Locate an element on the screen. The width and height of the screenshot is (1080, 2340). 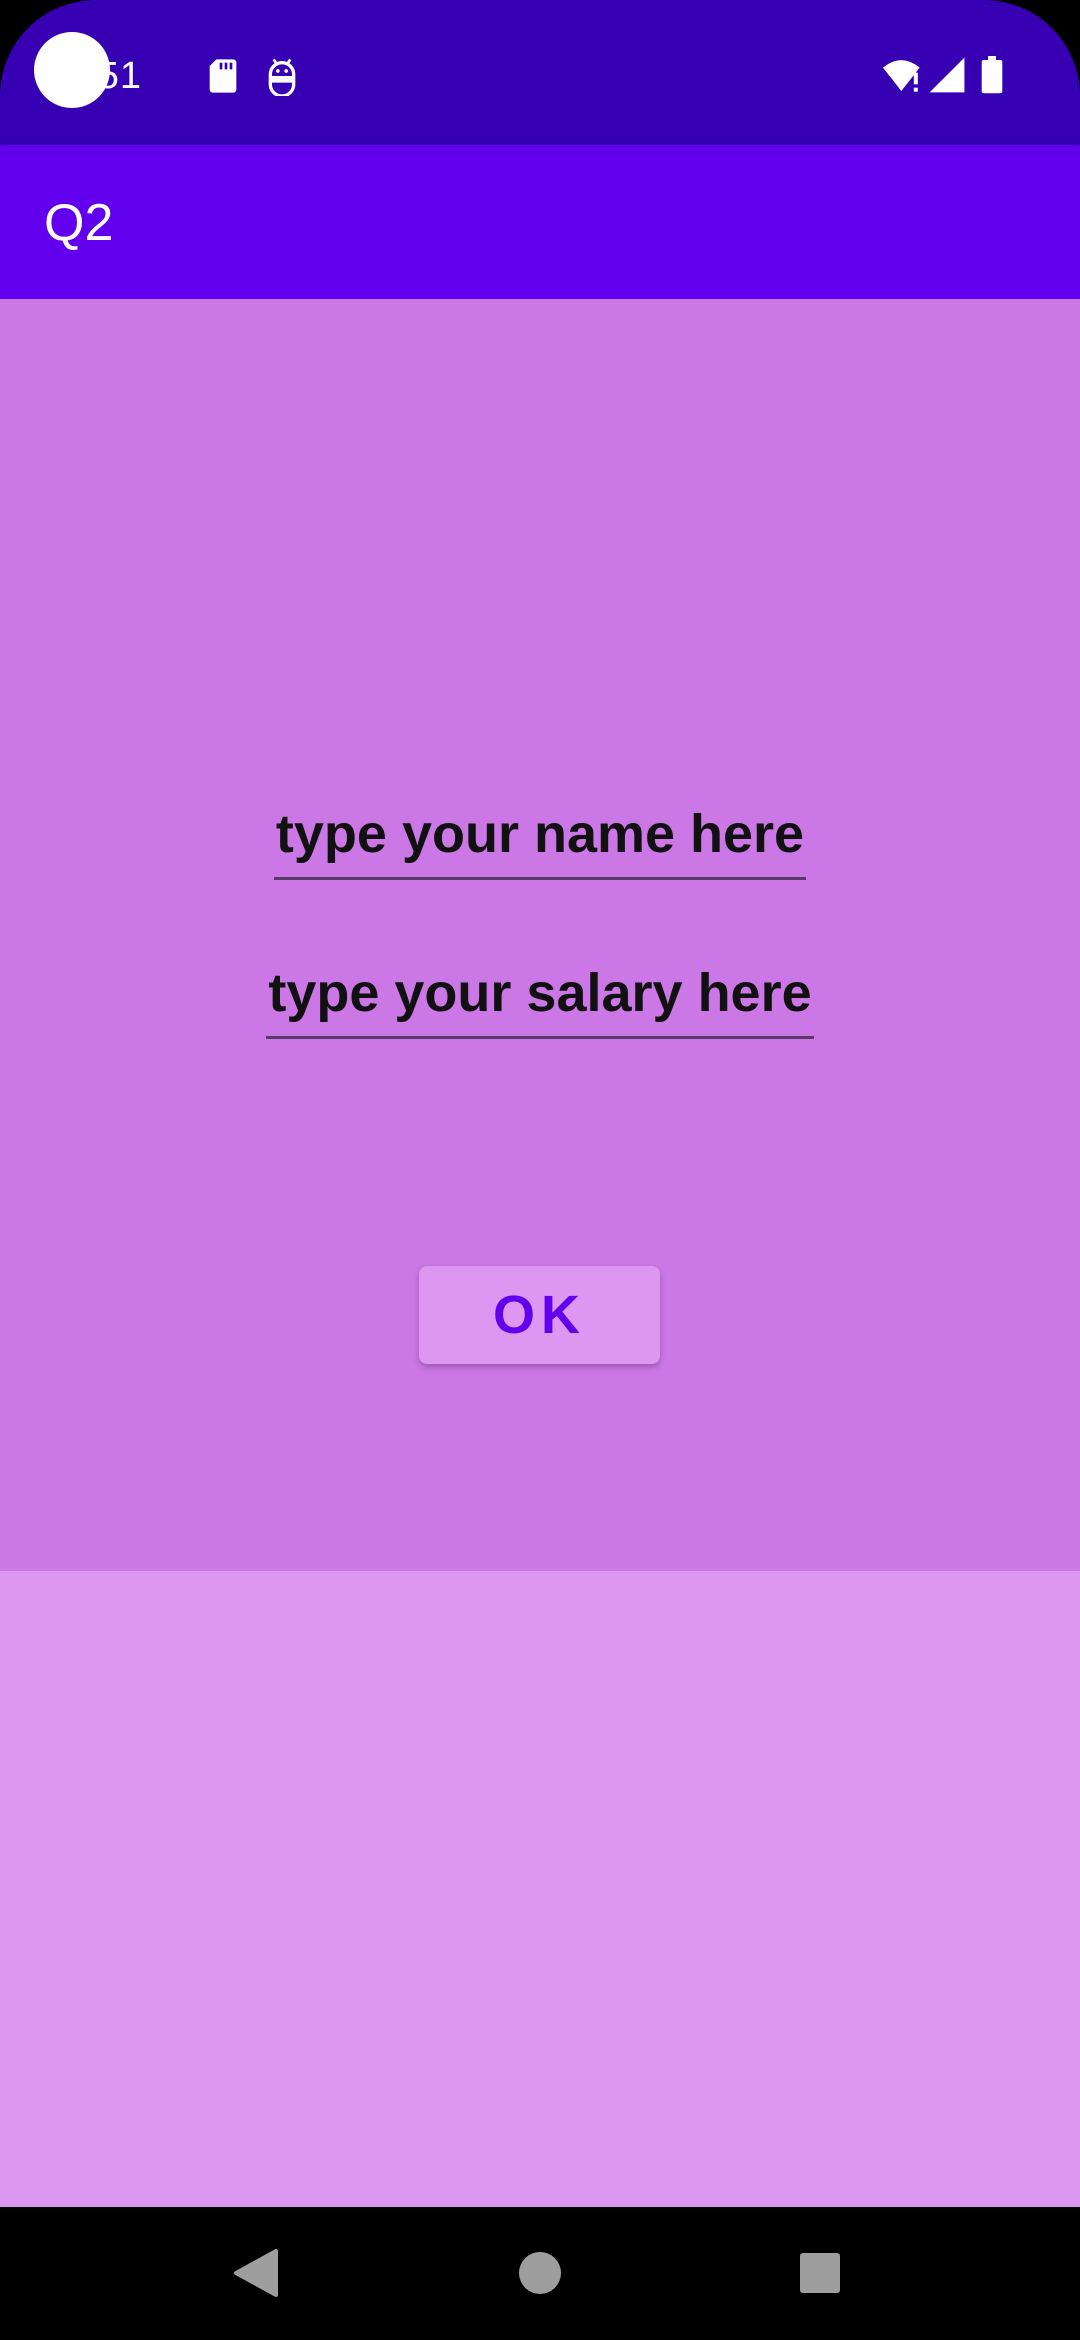
name-input: type your name here is located at coordinates (540, 839).